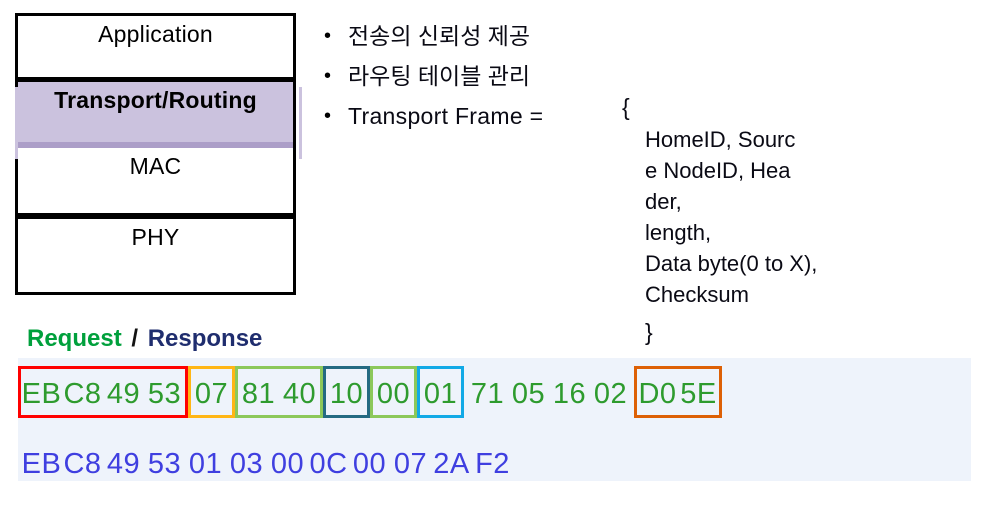 The width and height of the screenshot is (990, 523). What do you see at coordinates (549, 392) in the screenshot?
I see `hex-group-data-bytes: 71 05 16 02` at bounding box center [549, 392].